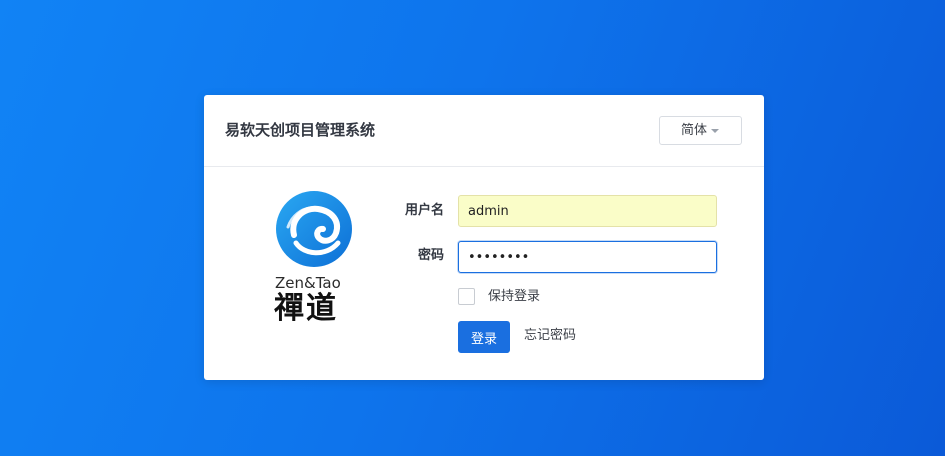  I want to click on logo-chinese-text: 禪道, so click(306, 308).